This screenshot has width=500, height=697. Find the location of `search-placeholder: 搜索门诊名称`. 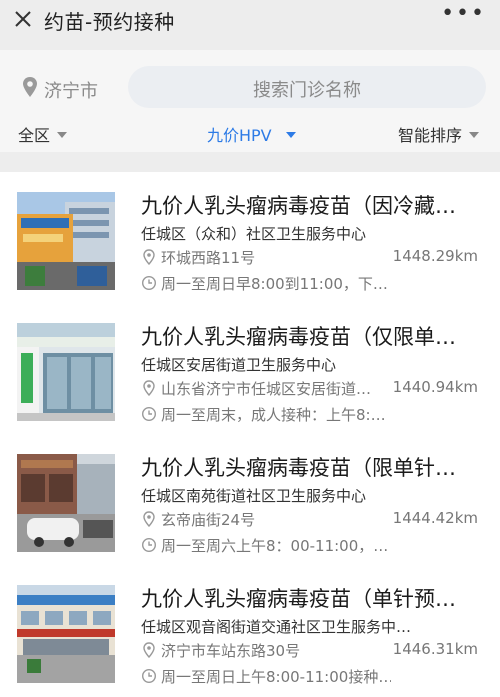

search-placeholder: 搜索门诊名称 is located at coordinates (307, 90).